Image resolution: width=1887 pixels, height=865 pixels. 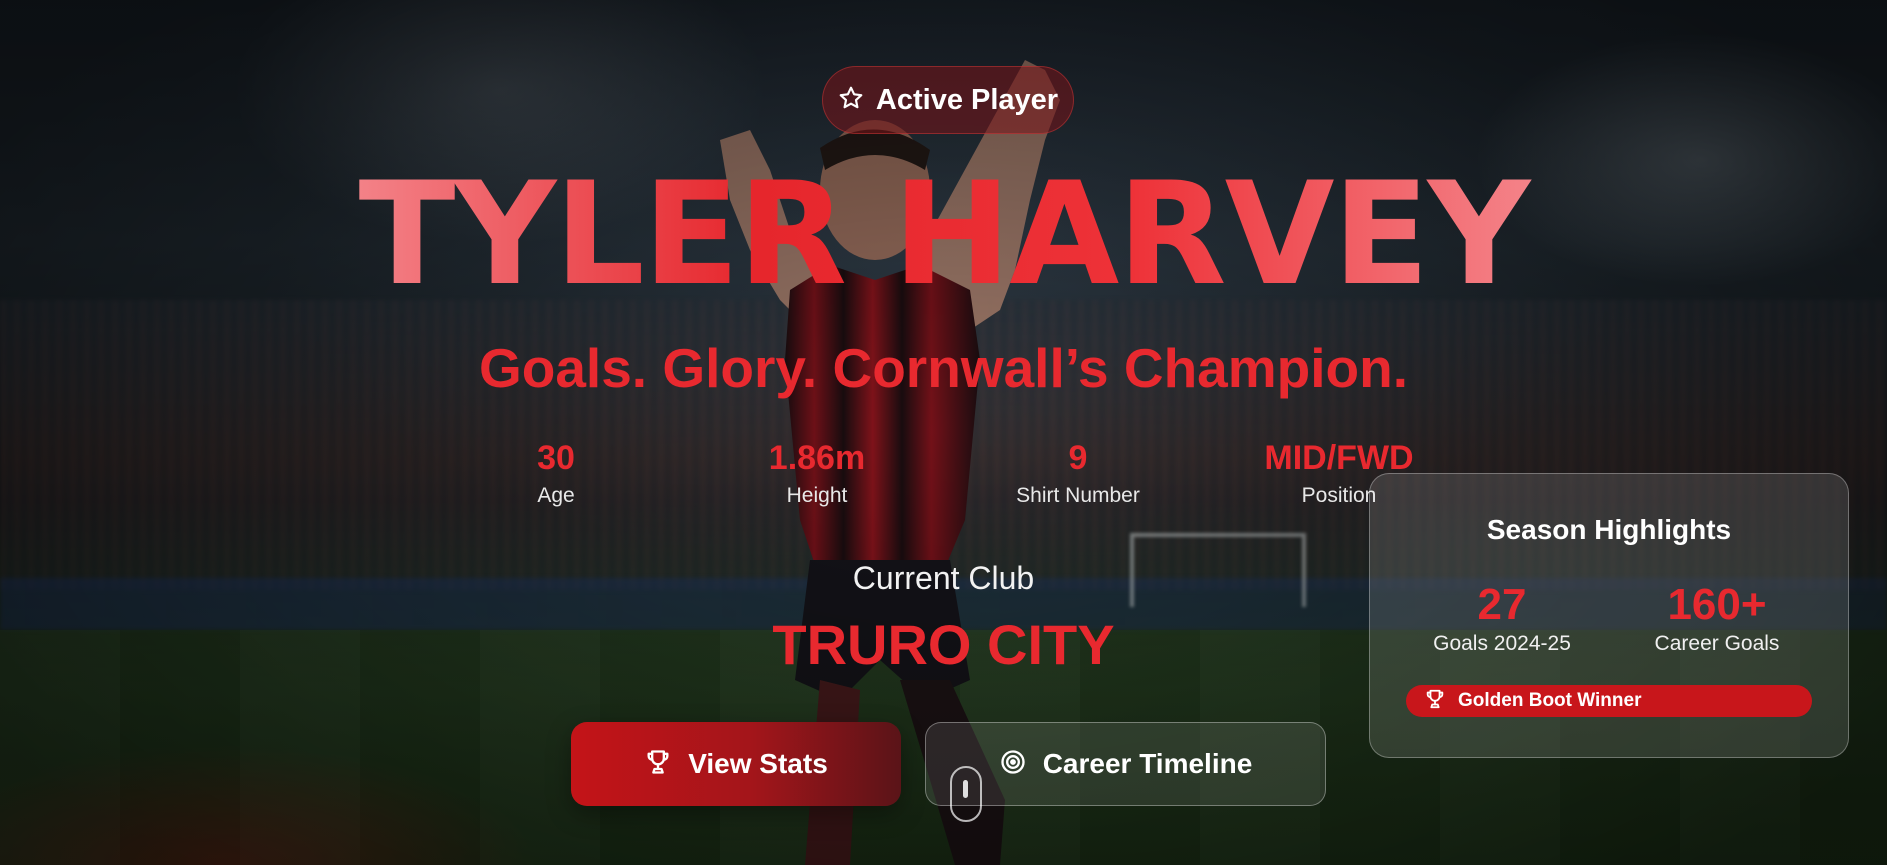 I want to click on stat-label: Height, so click(x=817, y=495).